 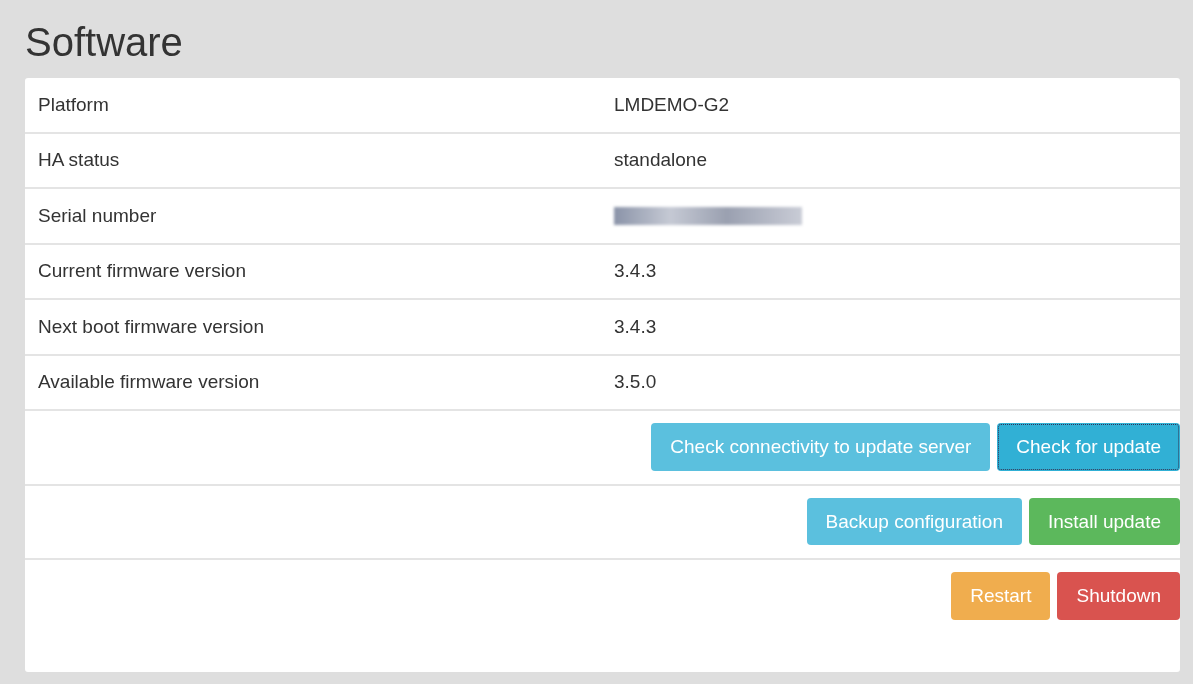 What do you see at coordinates (1118, 596) in the screenshot?
I see `action-button: Shutdown` at bounding box center [1118, 596].